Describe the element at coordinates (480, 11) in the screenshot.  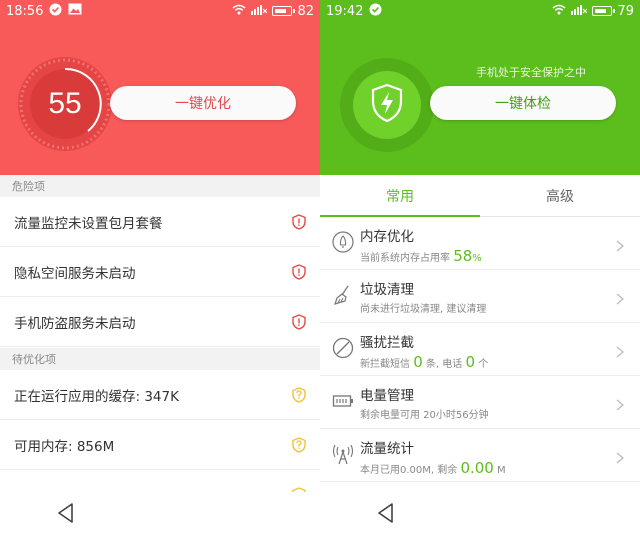
I see `status-bar: 19:42 79` at that location.